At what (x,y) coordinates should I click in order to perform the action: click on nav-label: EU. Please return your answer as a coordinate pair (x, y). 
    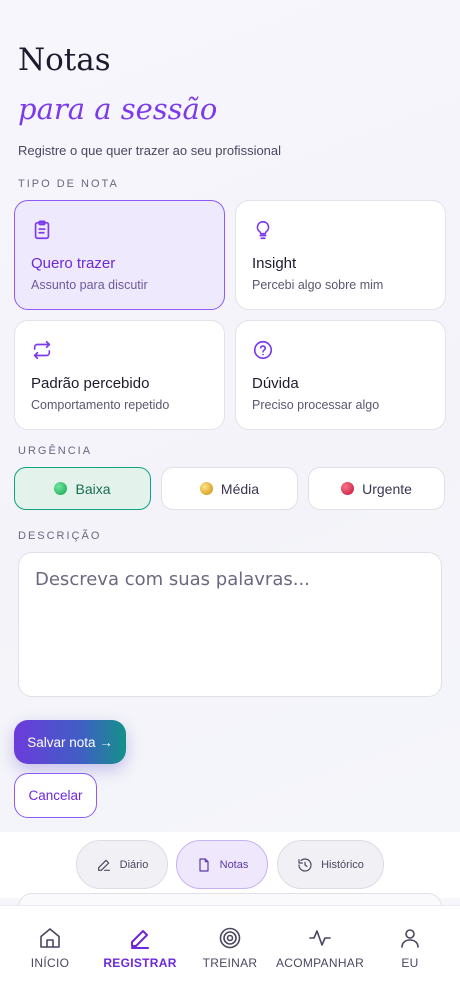
    Looking at the image, I should click on (410, 963).